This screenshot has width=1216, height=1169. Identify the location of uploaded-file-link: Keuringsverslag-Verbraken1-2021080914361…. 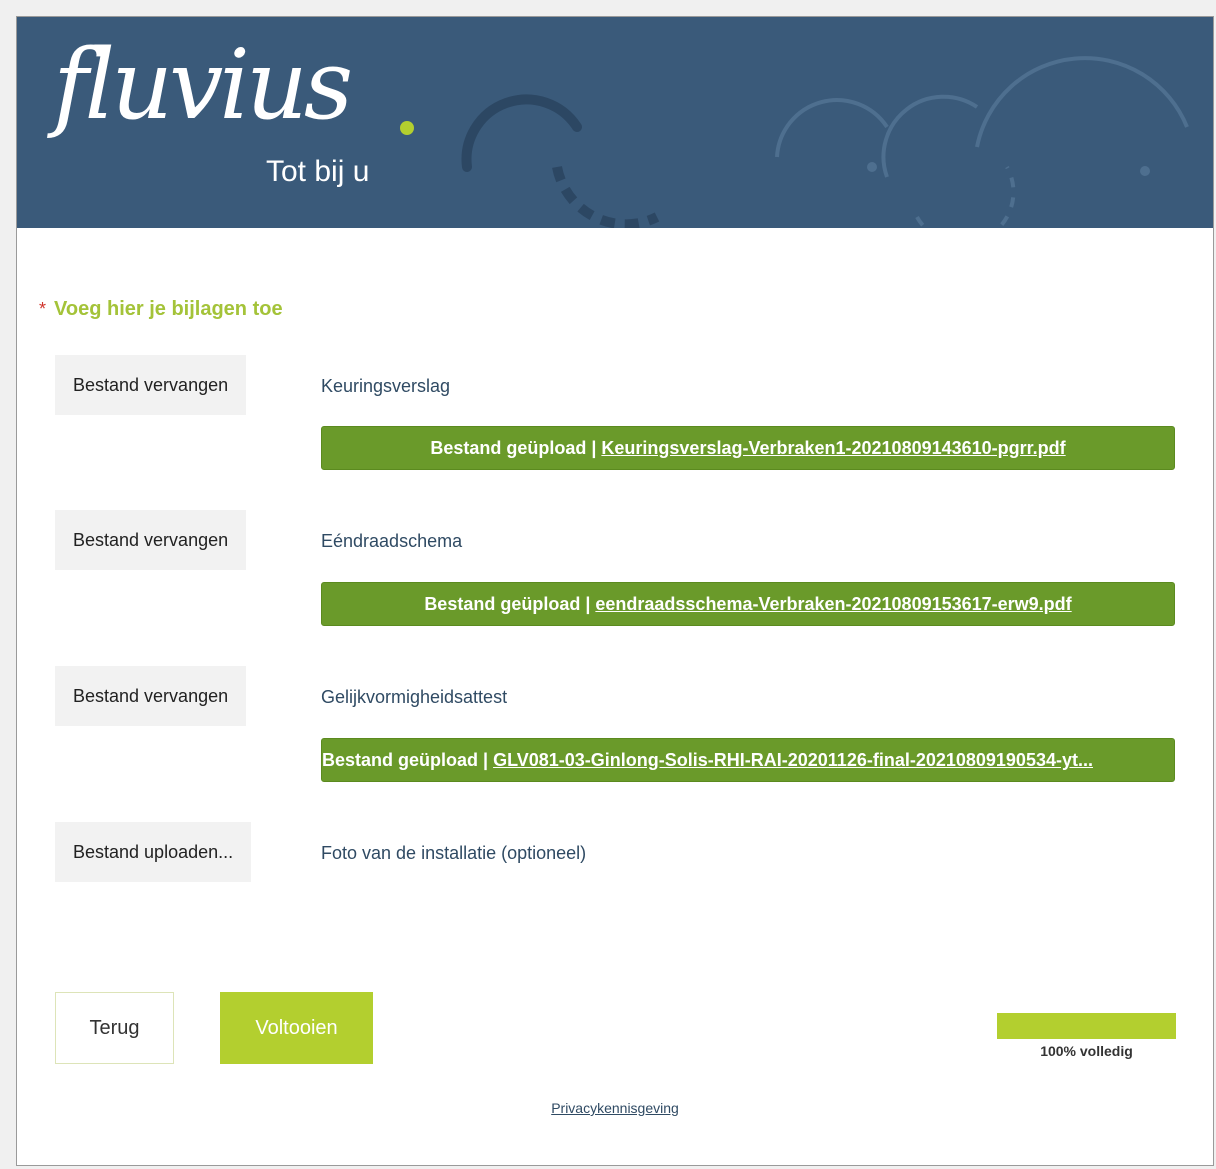
(833, 448).